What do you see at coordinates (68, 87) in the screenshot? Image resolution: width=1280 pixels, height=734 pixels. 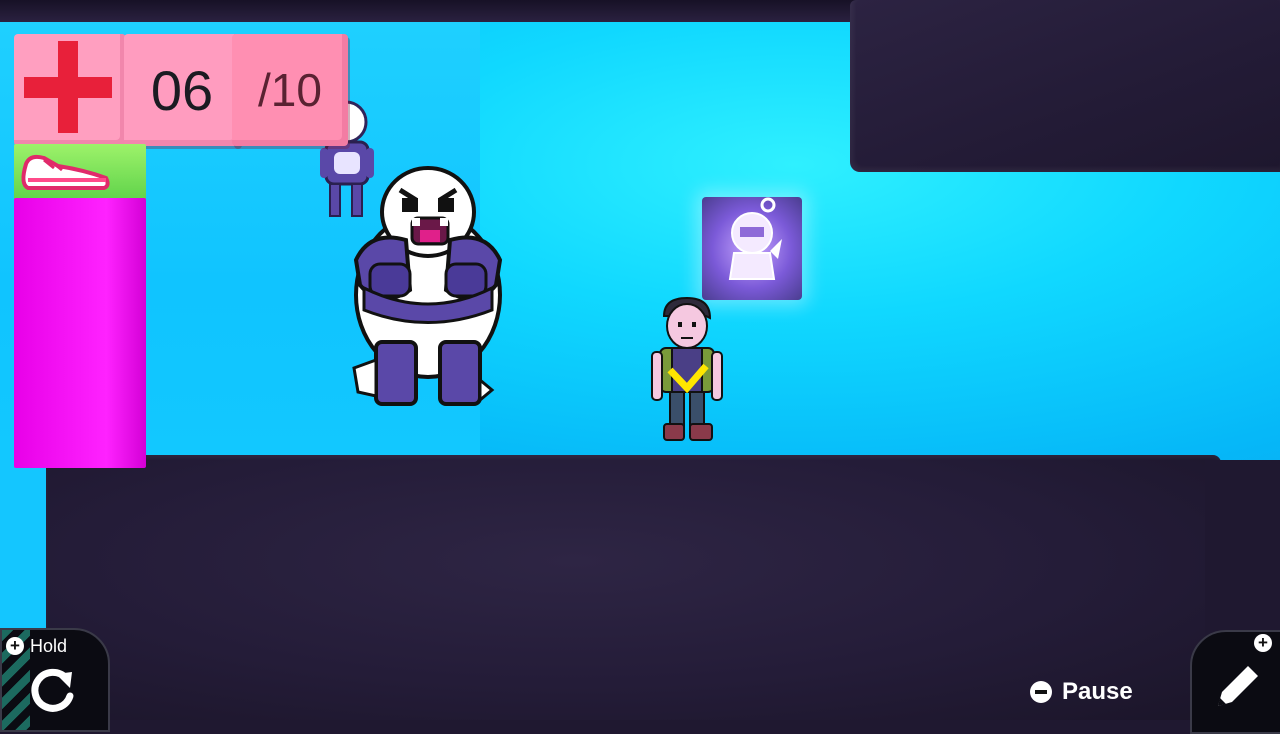 I see `red-cross-icon-bar` at bounding box center [68, 87].